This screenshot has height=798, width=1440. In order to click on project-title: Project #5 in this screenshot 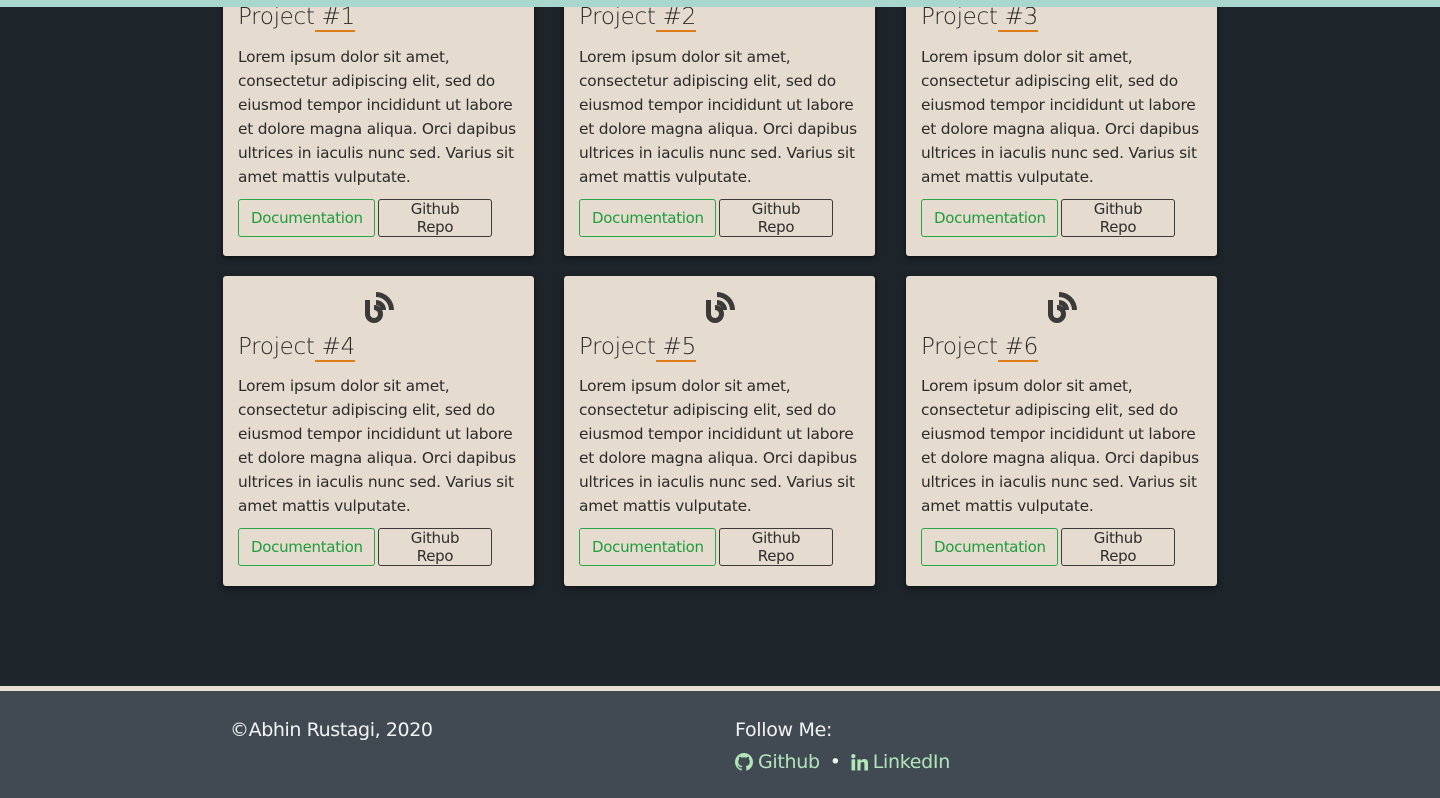, I will do `click(637, 348)`.